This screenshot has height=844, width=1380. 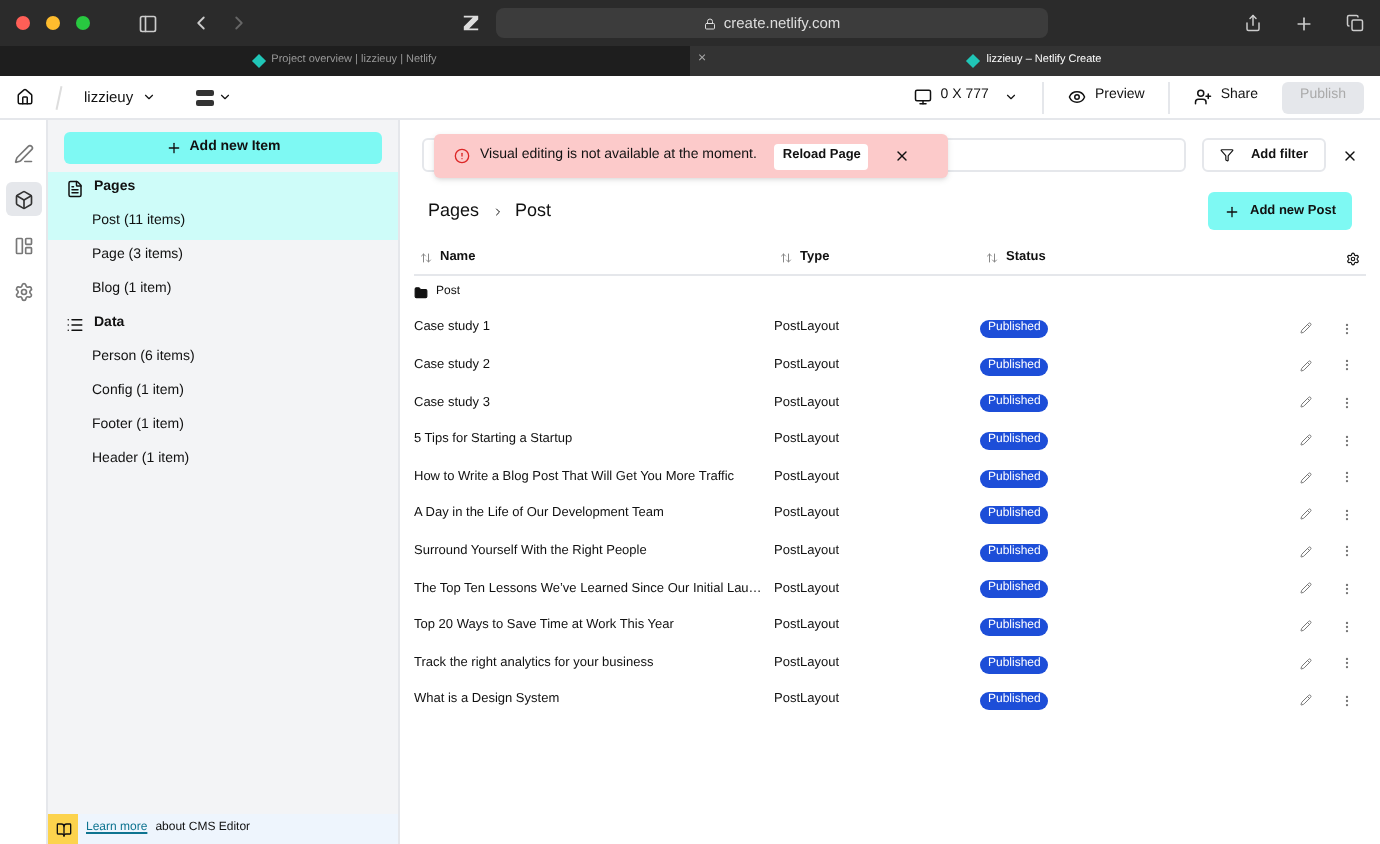 What do you see at coordinates (63, 829) in the screenshot?
I see `book-icon` at bounding box center [63, 829].